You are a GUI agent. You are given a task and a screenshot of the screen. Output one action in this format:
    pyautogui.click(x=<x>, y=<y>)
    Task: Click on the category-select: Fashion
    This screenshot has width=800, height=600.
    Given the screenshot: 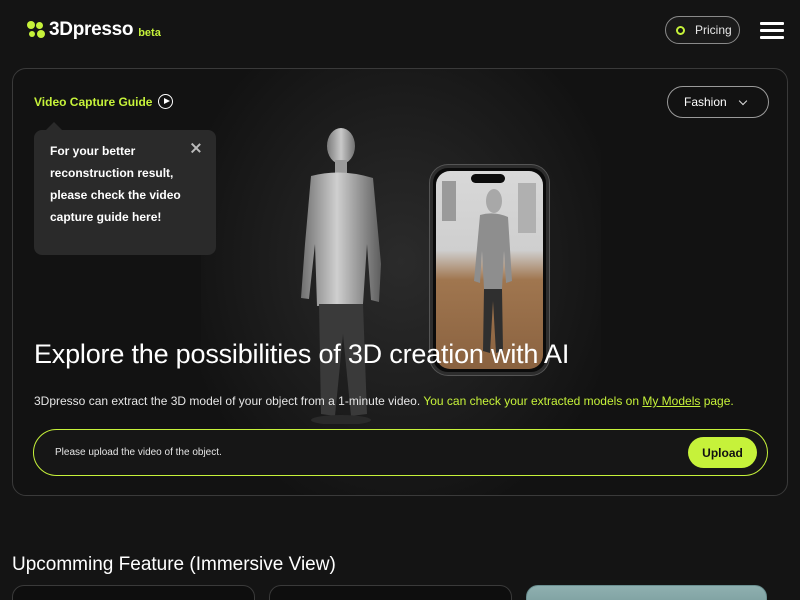 What is the action you would take?
    pyautogui.click(x=718, y=102)
    